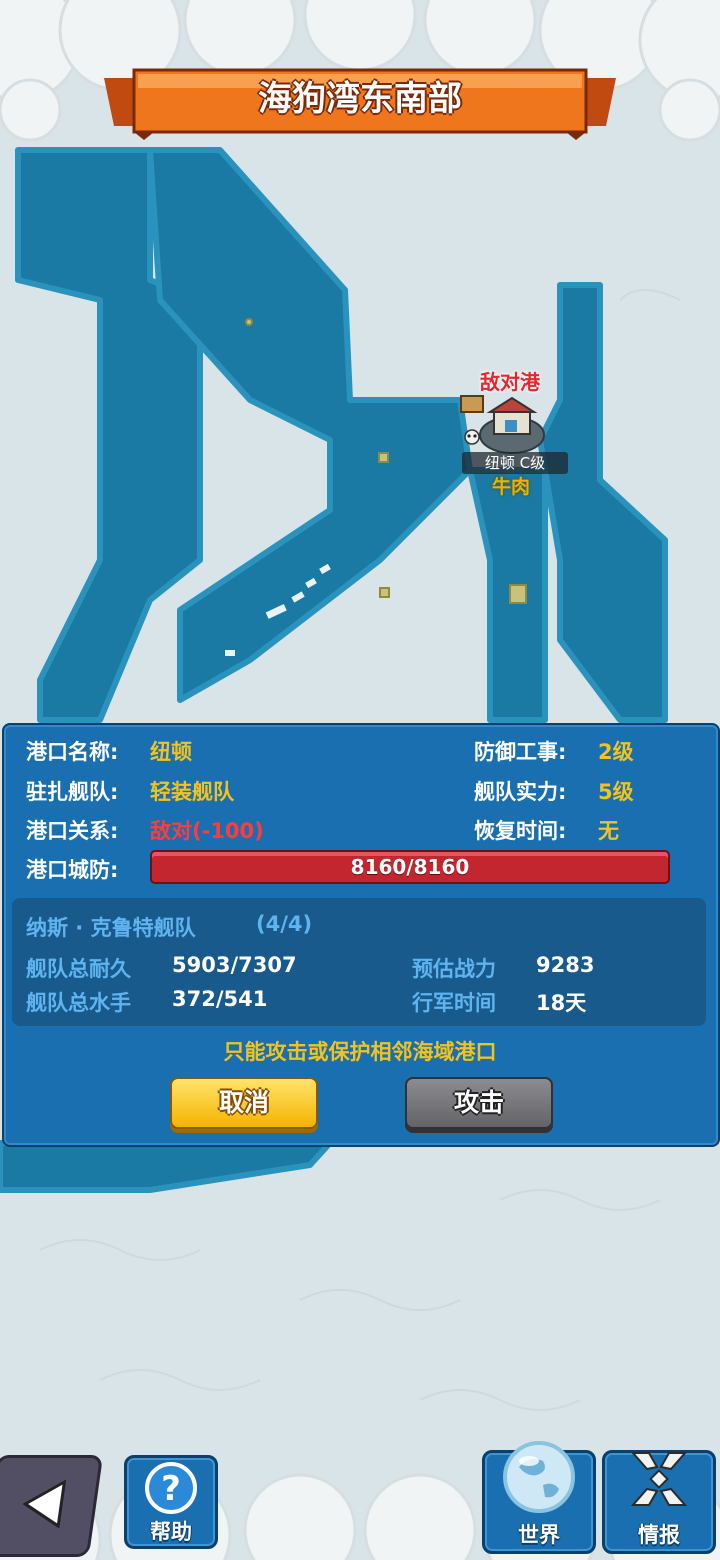 The height and width of the screenshot is (1560, 720). I want to click on city-defense-bar: 8160/8160, so click(410, 867).